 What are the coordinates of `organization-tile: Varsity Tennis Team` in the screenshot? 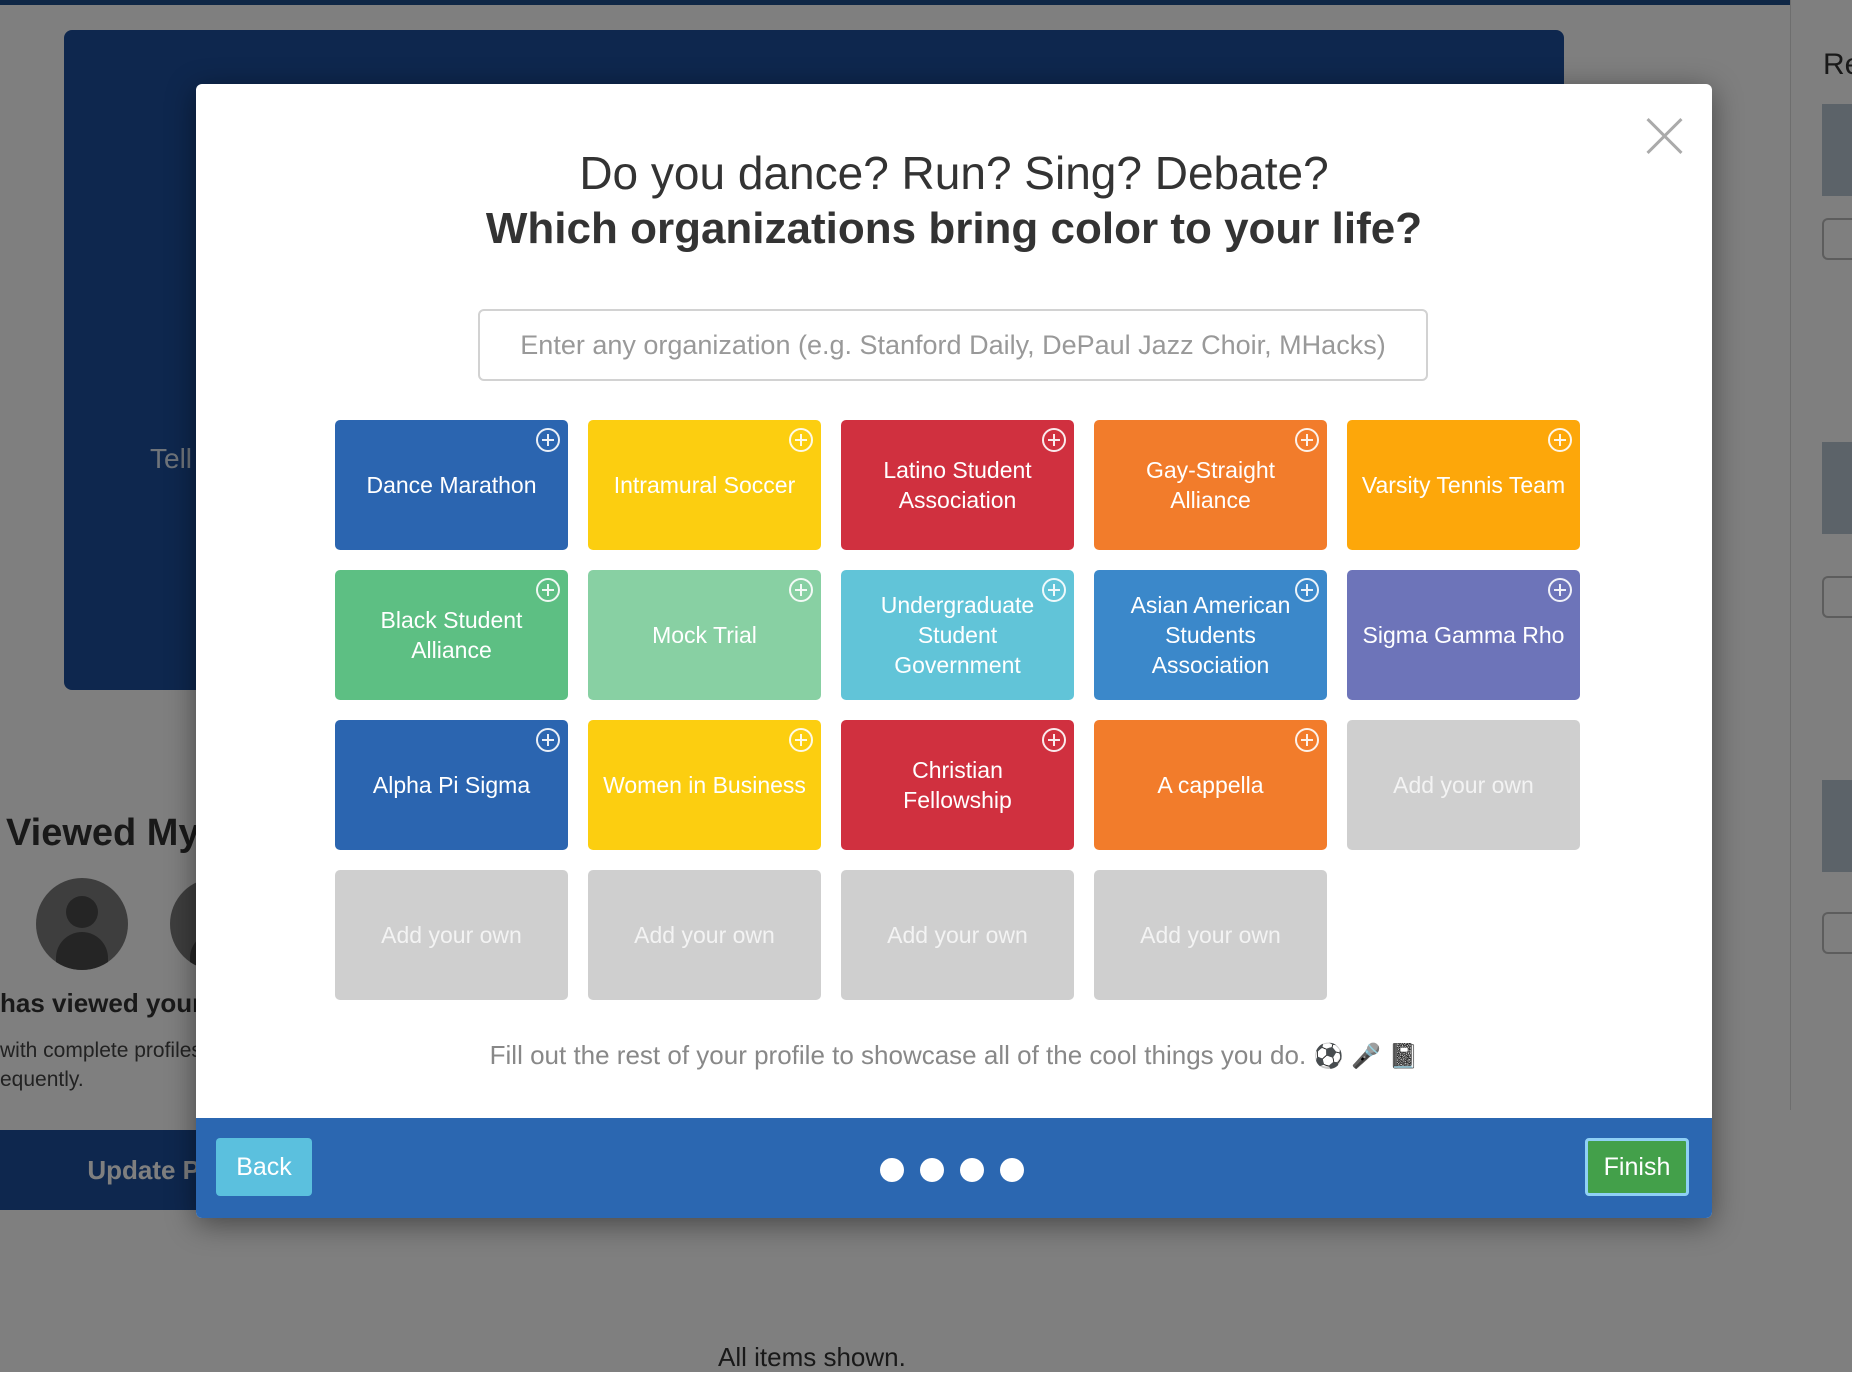 It's located at (1463, 485).